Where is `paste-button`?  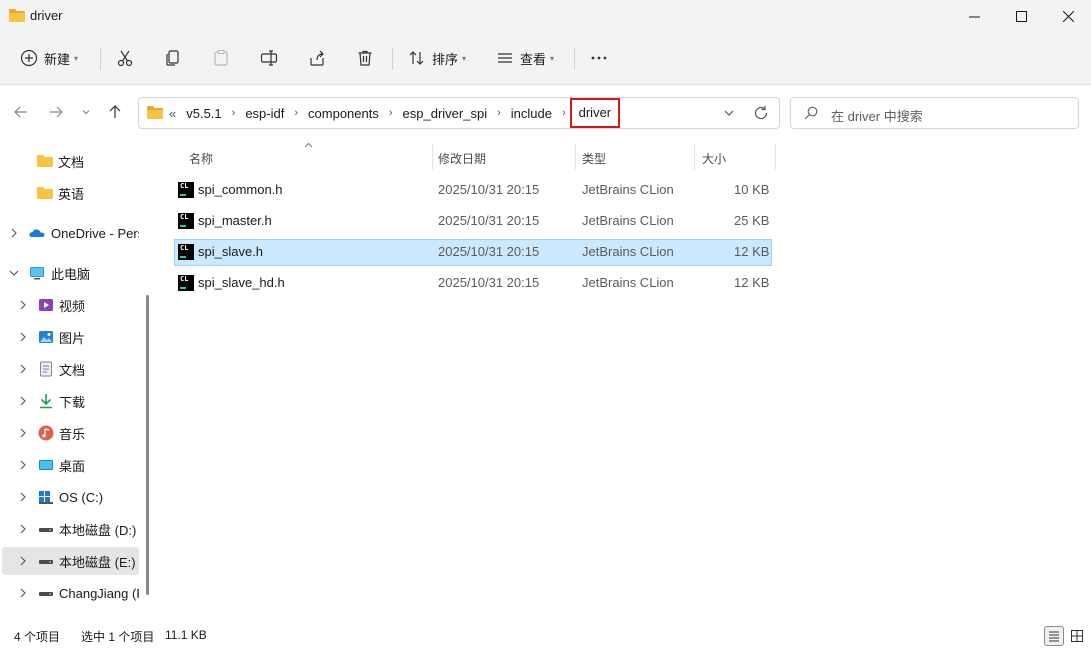 paste-button is located at coordinates (221, 58).